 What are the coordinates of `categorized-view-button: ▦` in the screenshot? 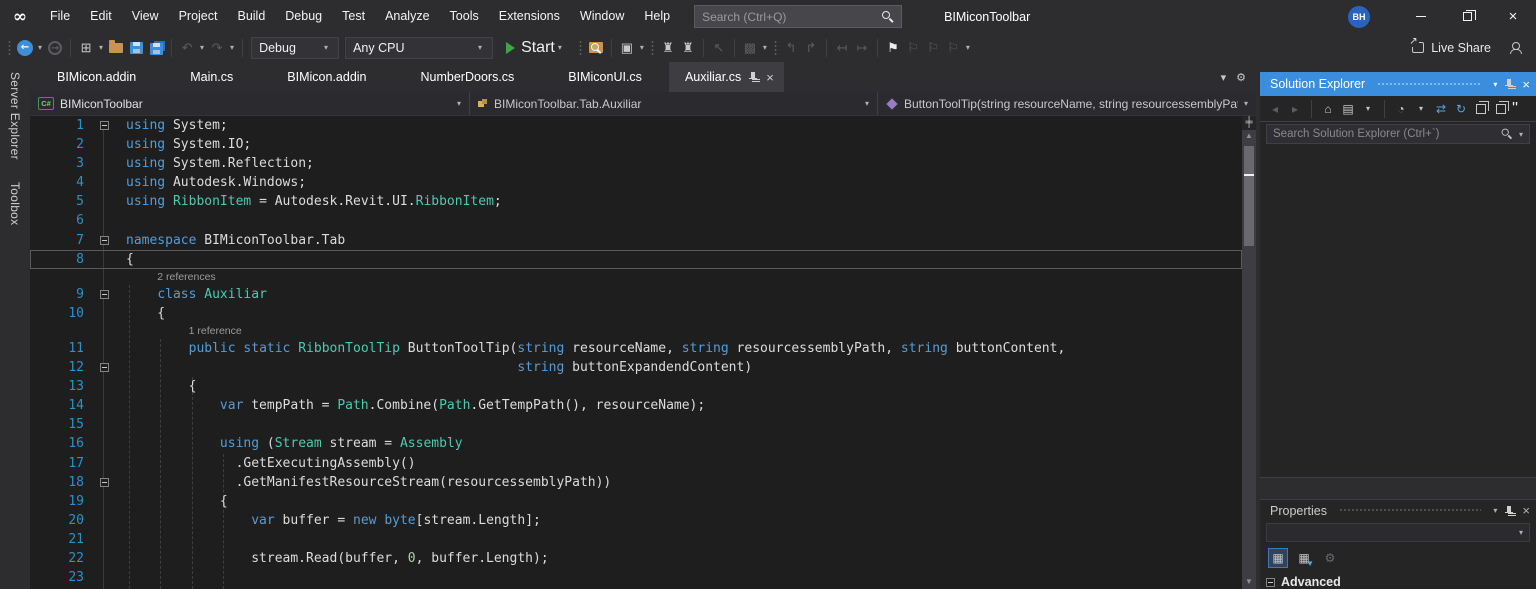 It's located at (1278, 558).